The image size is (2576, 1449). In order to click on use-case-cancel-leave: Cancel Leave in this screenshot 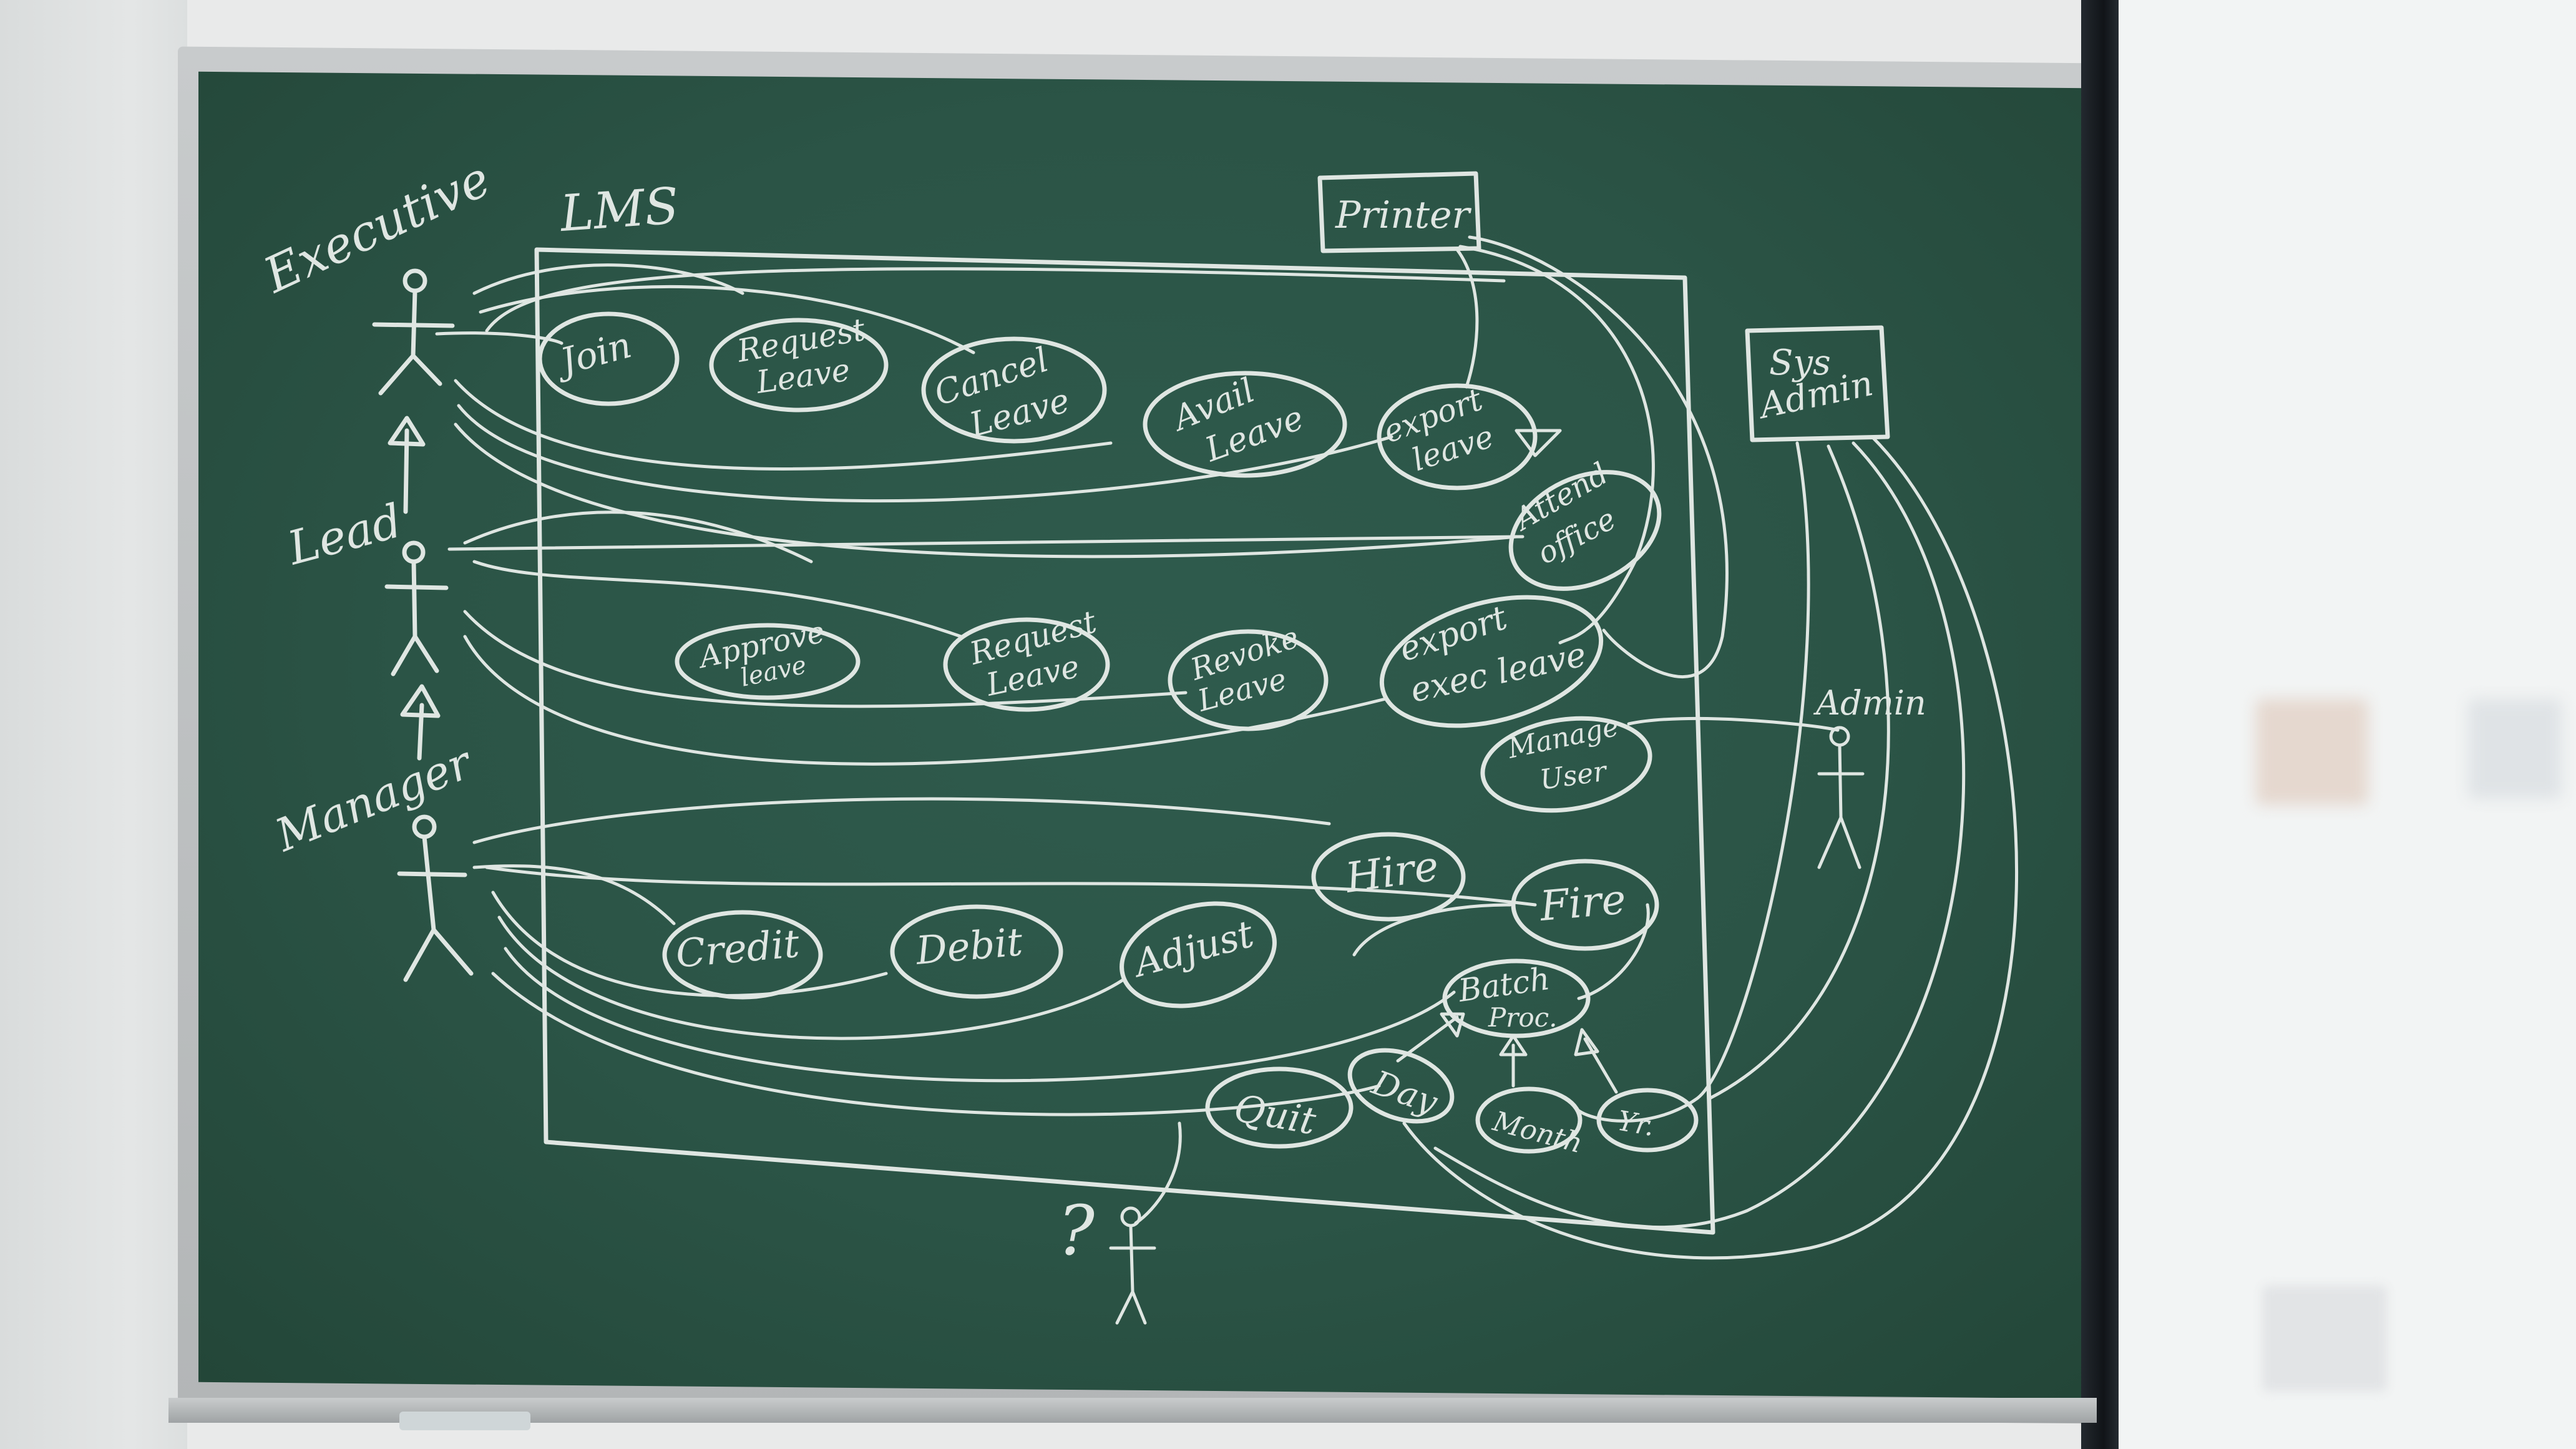, I will do `click(1014, 390)`.